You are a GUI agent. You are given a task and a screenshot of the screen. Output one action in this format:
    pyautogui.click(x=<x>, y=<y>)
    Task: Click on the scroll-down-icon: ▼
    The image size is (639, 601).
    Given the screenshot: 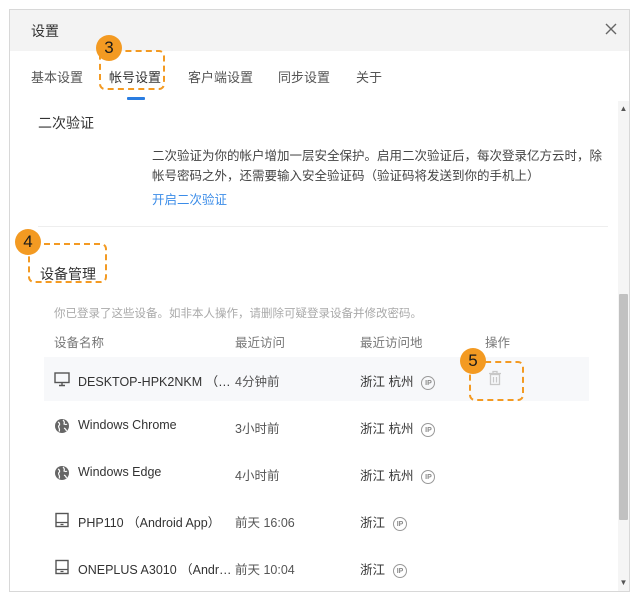 What is the action you would take?
    pyautogui.click(x=623, y=582)
    